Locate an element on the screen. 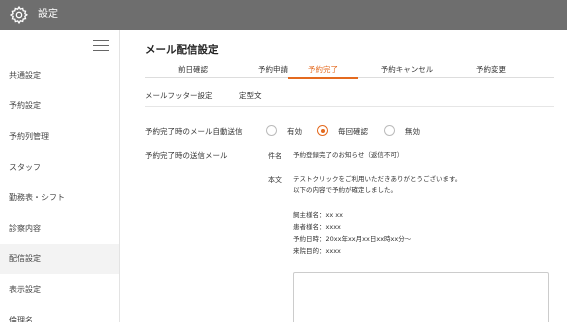 This screenshot has height=322, width=567. radio-confirm-each-label: 毎回確認 is located at coordinates (353, 131).